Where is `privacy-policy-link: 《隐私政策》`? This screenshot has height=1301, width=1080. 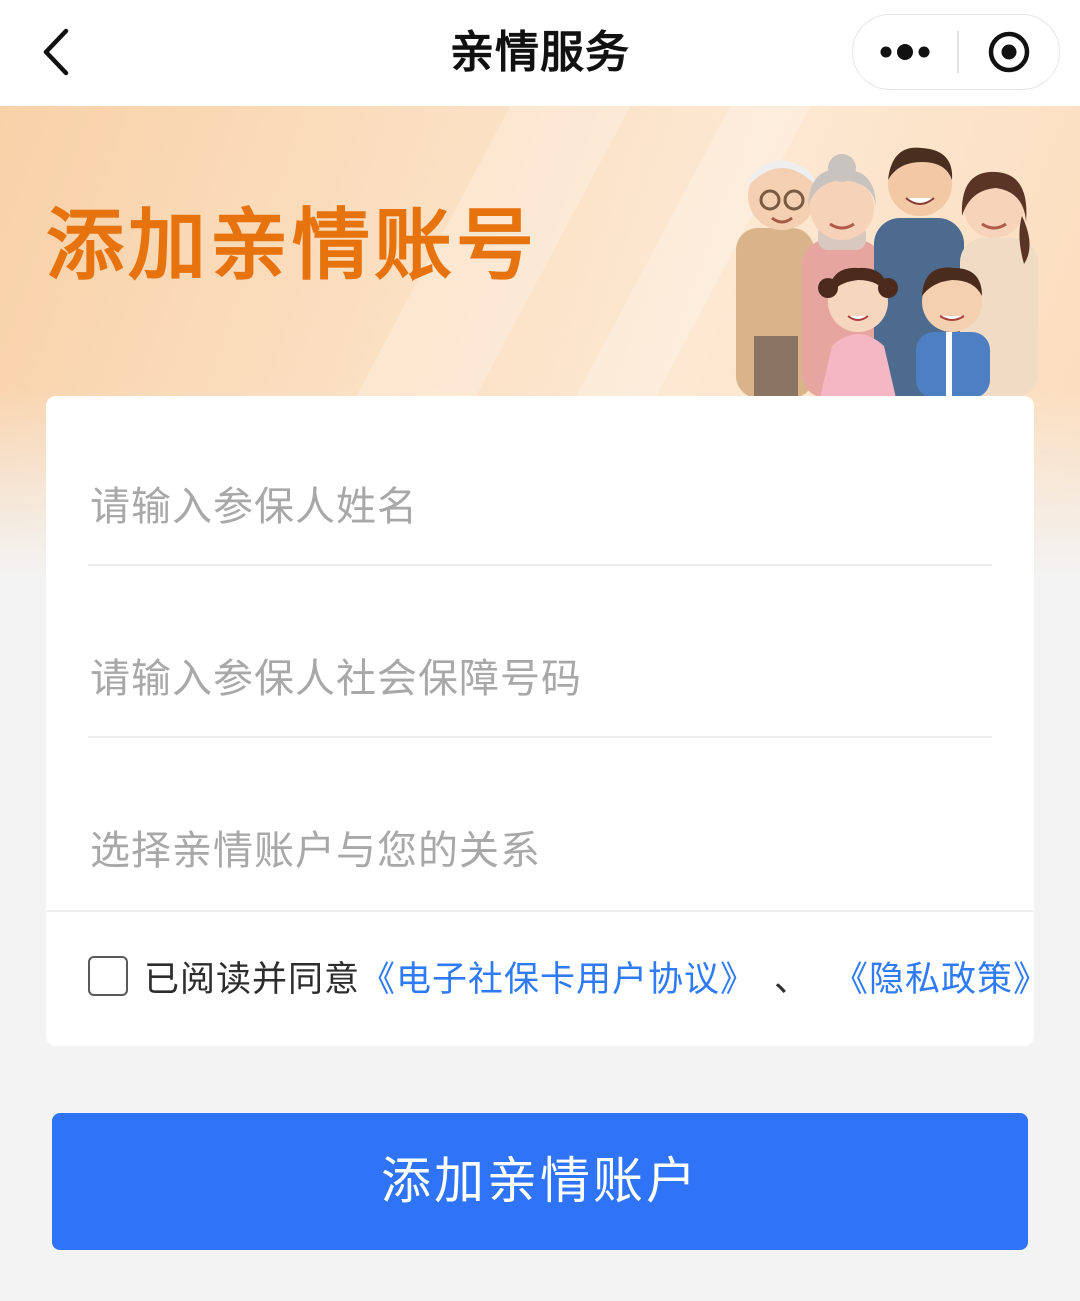 privacy-policy-link: 《隐私政策》 is located at coordinates (941, 976).